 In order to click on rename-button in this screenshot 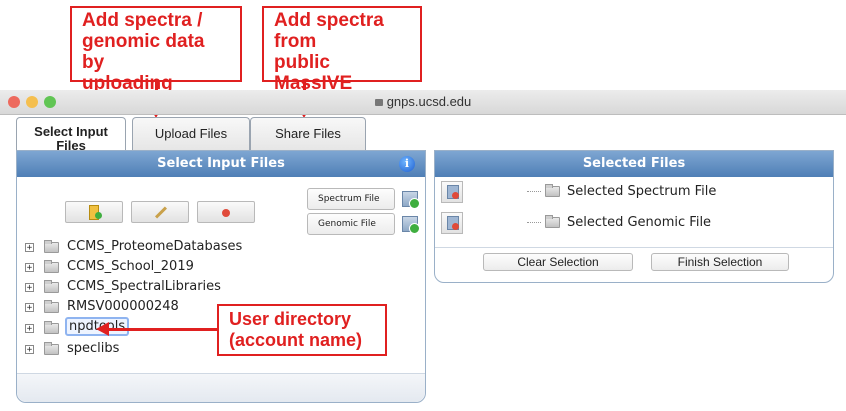, I will do `click(160, 212)`.